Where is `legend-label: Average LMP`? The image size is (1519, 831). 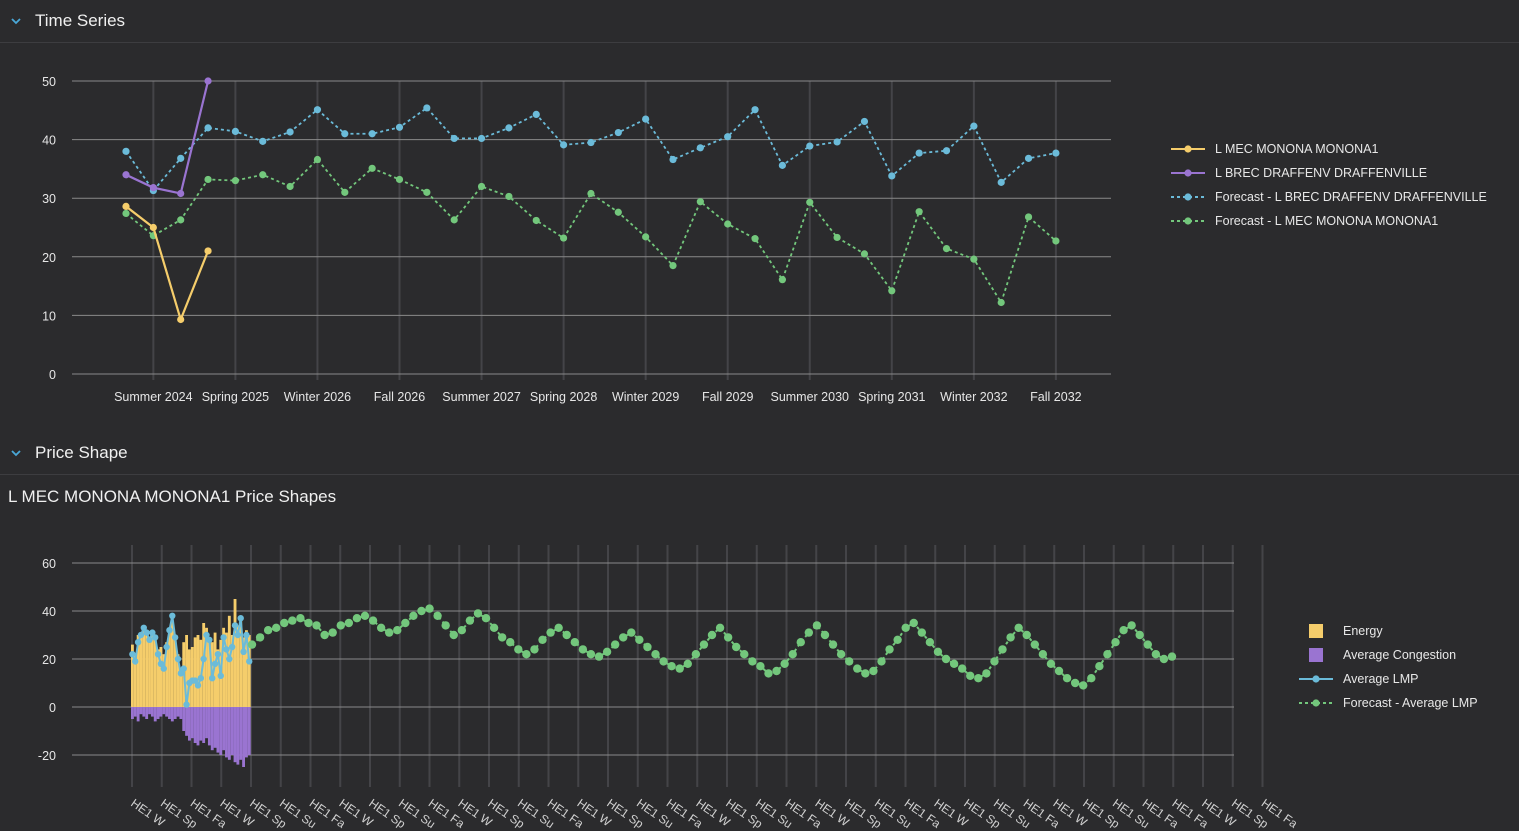
legend-label: Average LMP is located at coordinates (1381, 679).